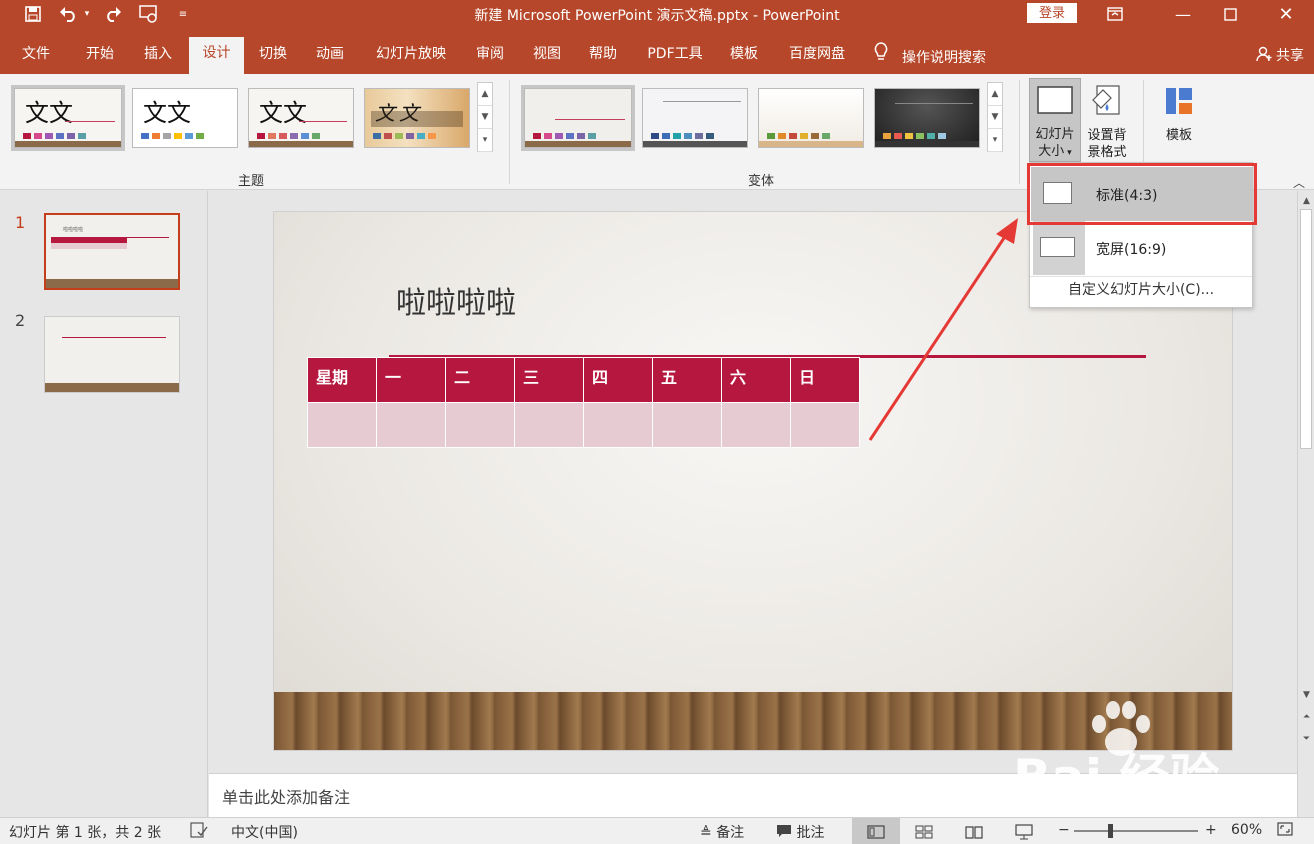 The width and height of the screenshot is (1314, 844). Describe the element at coordinates (1024, 831) in the screenshot. I see `slideshow-view-icon` at that location.